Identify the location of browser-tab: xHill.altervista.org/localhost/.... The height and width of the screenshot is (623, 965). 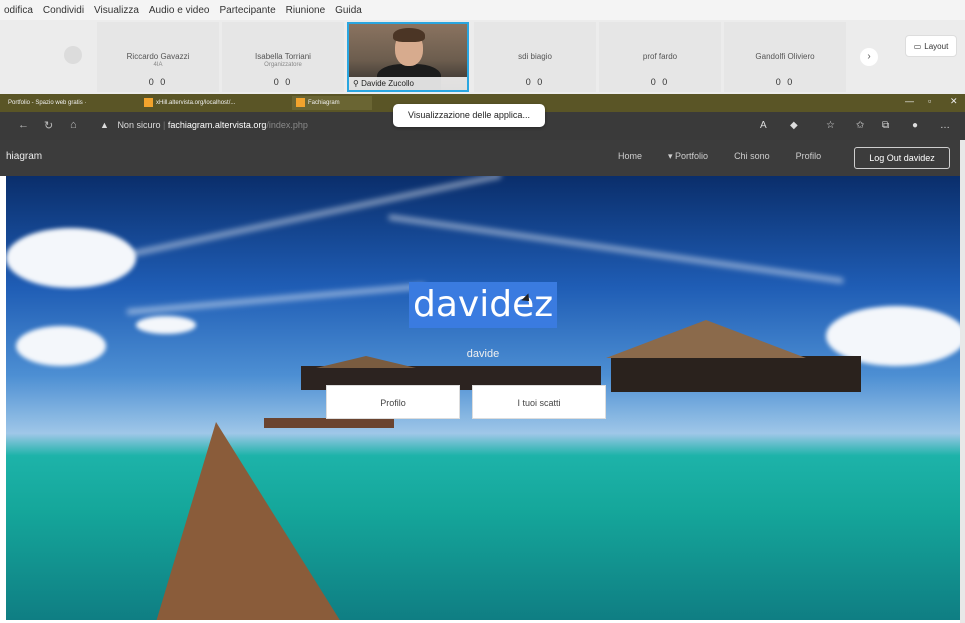
(212, 103).